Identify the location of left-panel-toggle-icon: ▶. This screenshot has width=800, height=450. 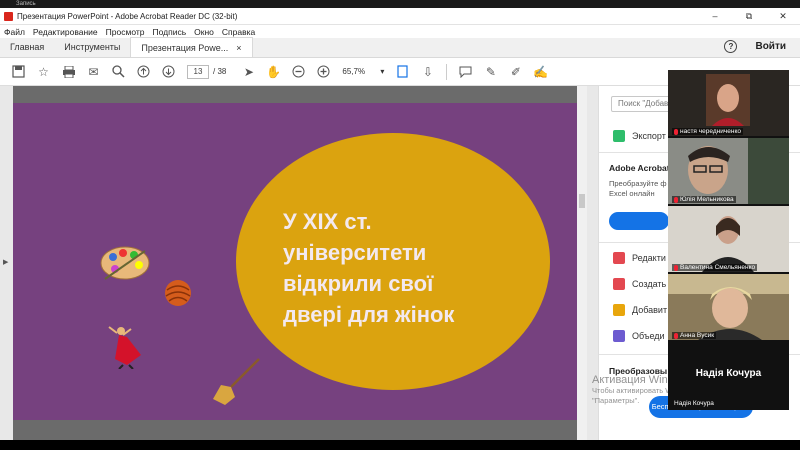
(5, 262).